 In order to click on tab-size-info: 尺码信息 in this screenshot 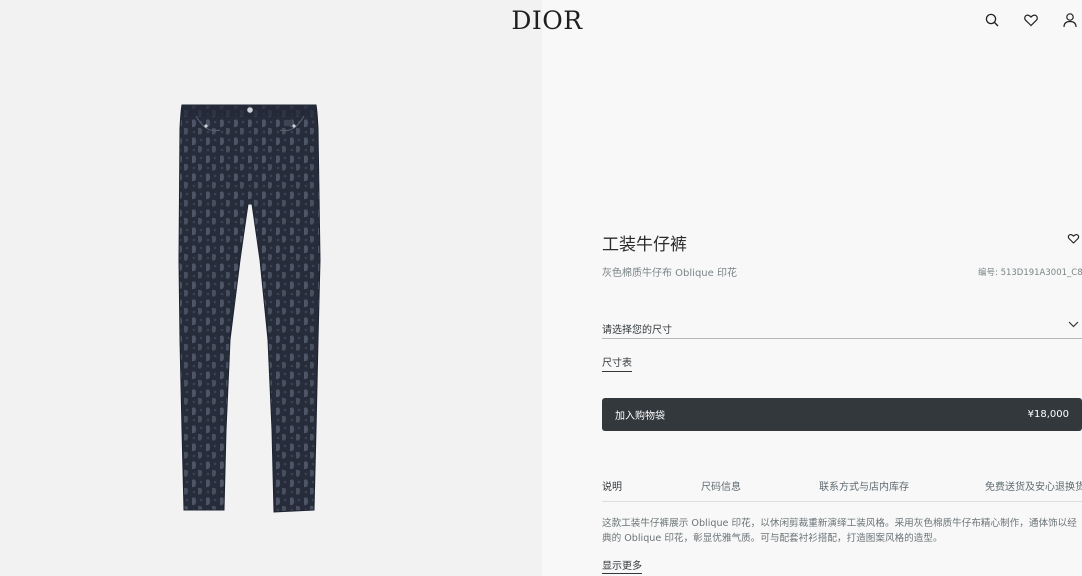, I will do `click(721, 489)`.